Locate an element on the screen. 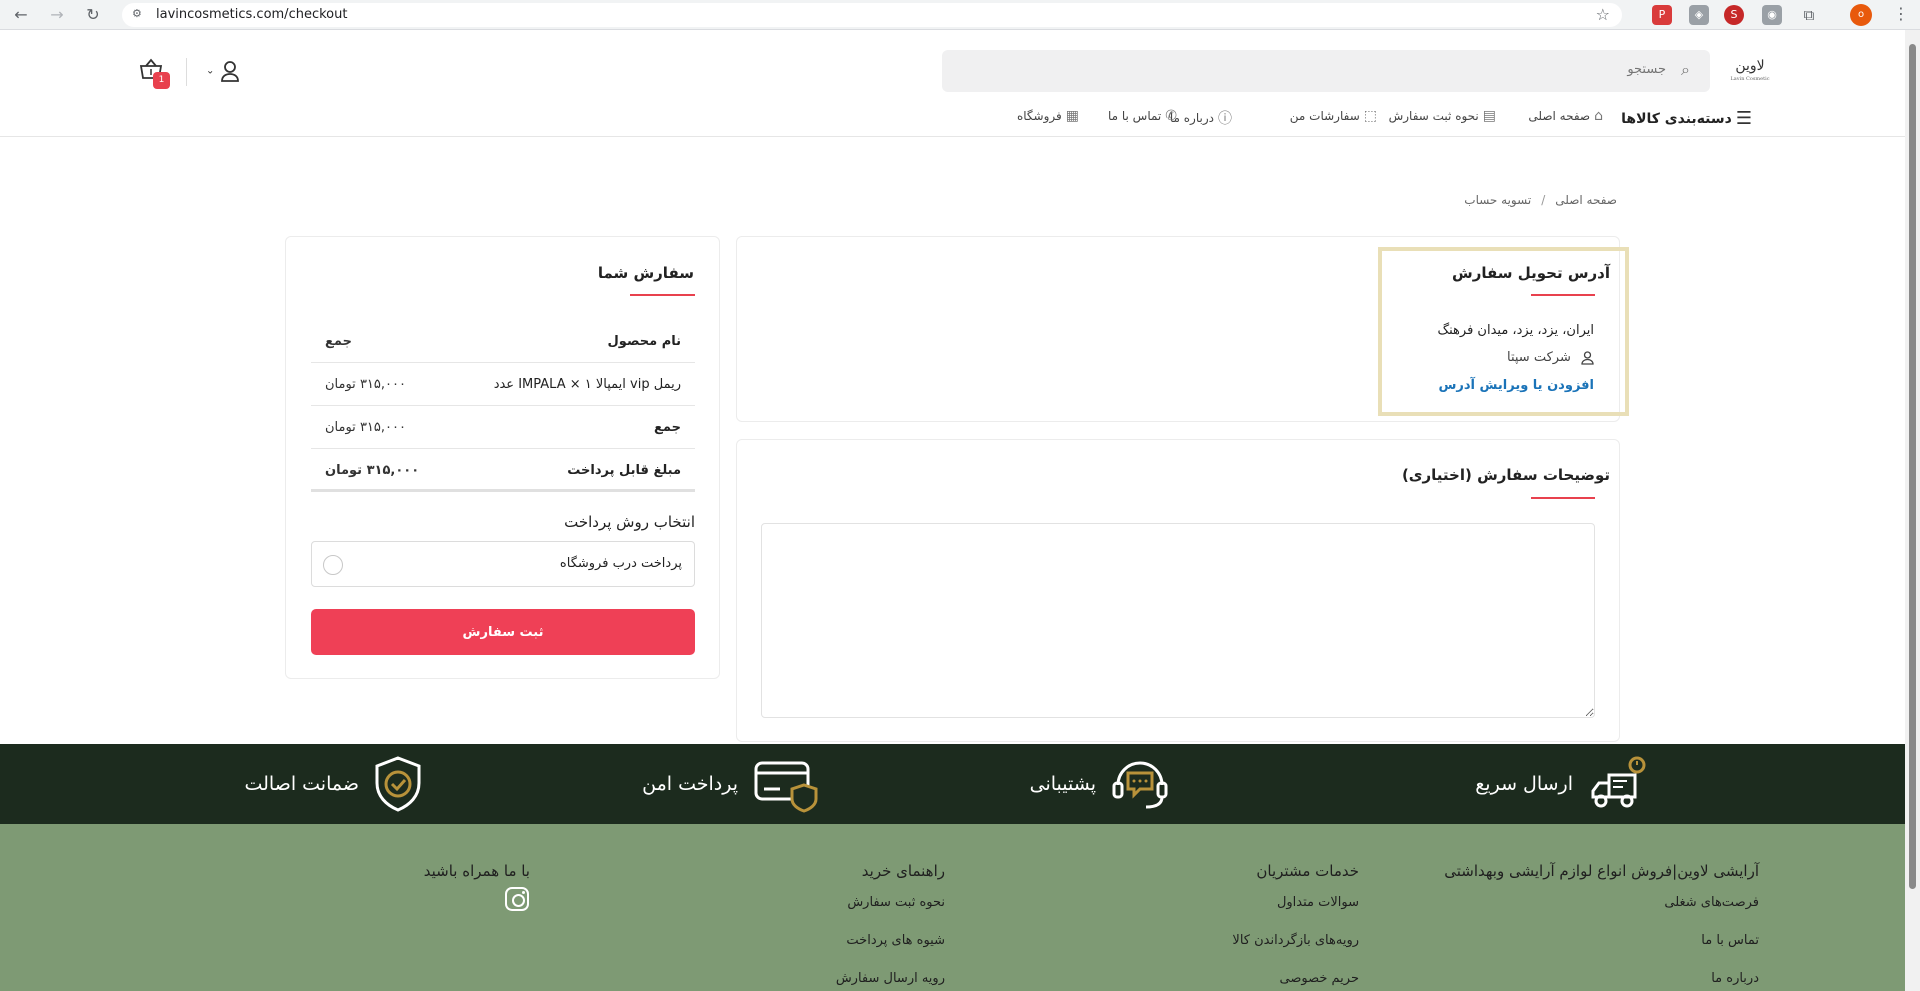  search-icon: ⌕ is located at coordinates (1685, 70).